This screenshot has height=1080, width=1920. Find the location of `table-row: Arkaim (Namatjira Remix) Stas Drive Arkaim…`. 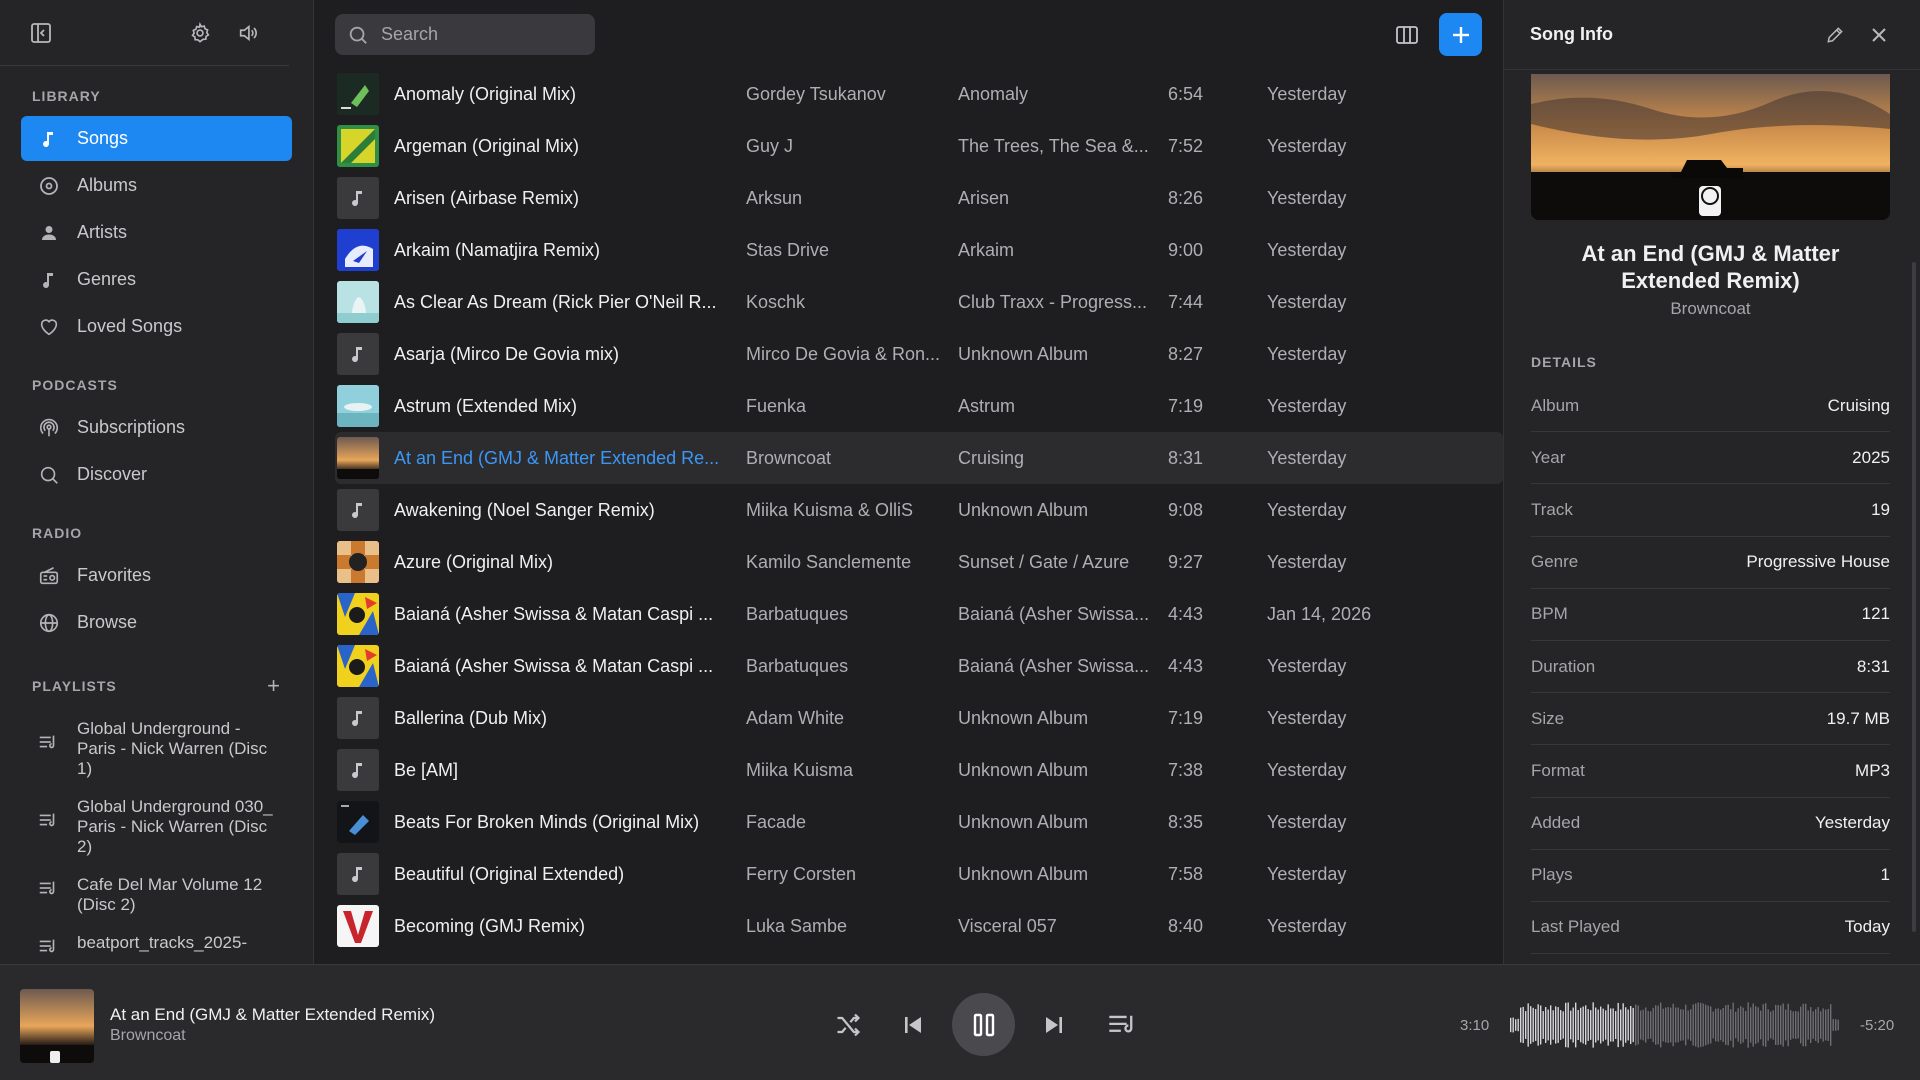

table-row: Arkaim (Namatjira Remix) Stas Drive Arkaim… is located at coordinates (919, 250).